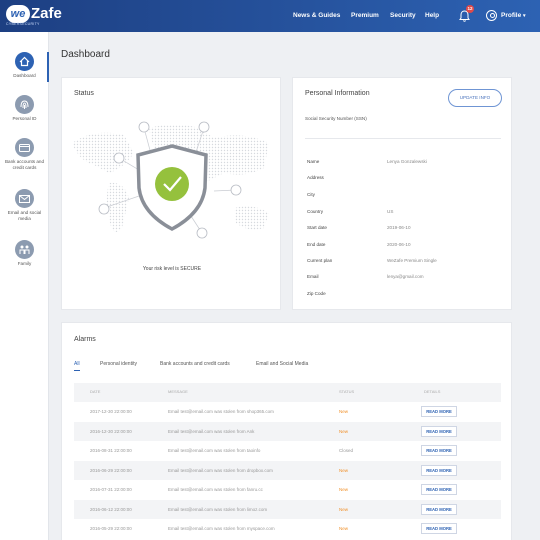 The image size is (540, 540). Describe the element at coordinates (316, 16) in the screenshot. I see `nav-news-guides: News & Guides` at that location.